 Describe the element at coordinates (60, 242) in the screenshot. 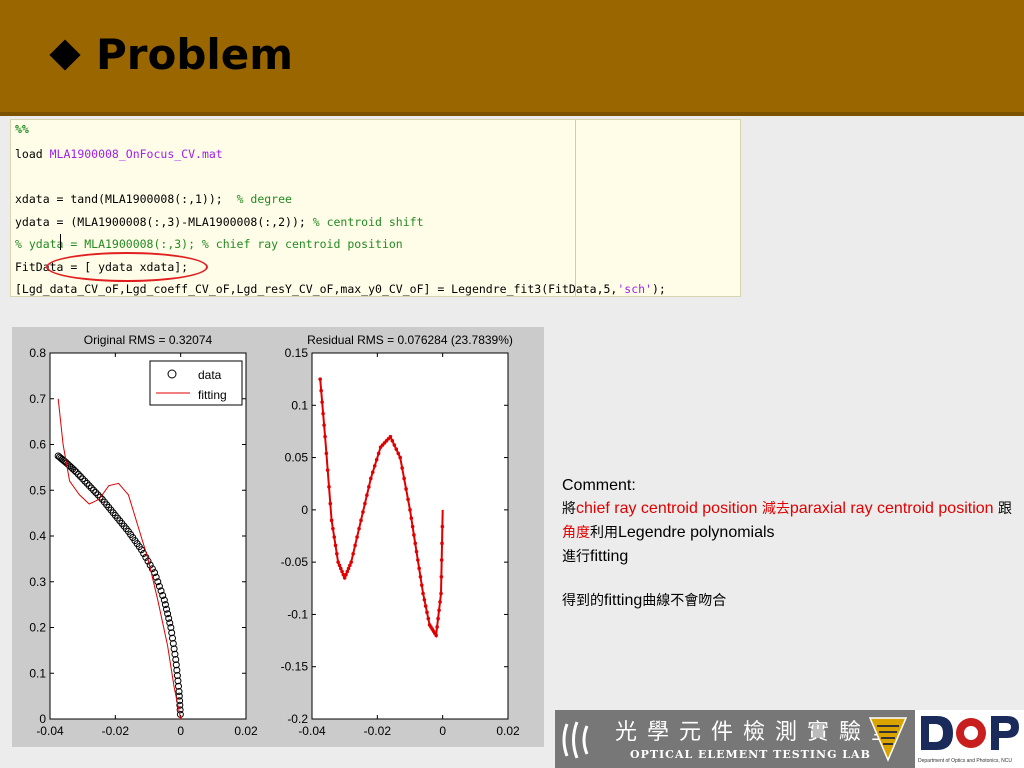

I see `text-cursor` at that location.